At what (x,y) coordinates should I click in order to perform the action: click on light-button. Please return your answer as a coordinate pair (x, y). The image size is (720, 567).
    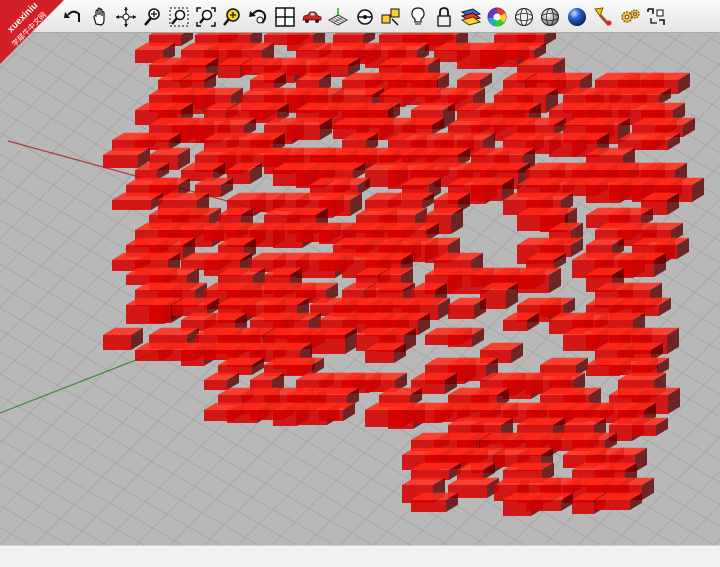
    Looking at the image, I should click on (418, 17).